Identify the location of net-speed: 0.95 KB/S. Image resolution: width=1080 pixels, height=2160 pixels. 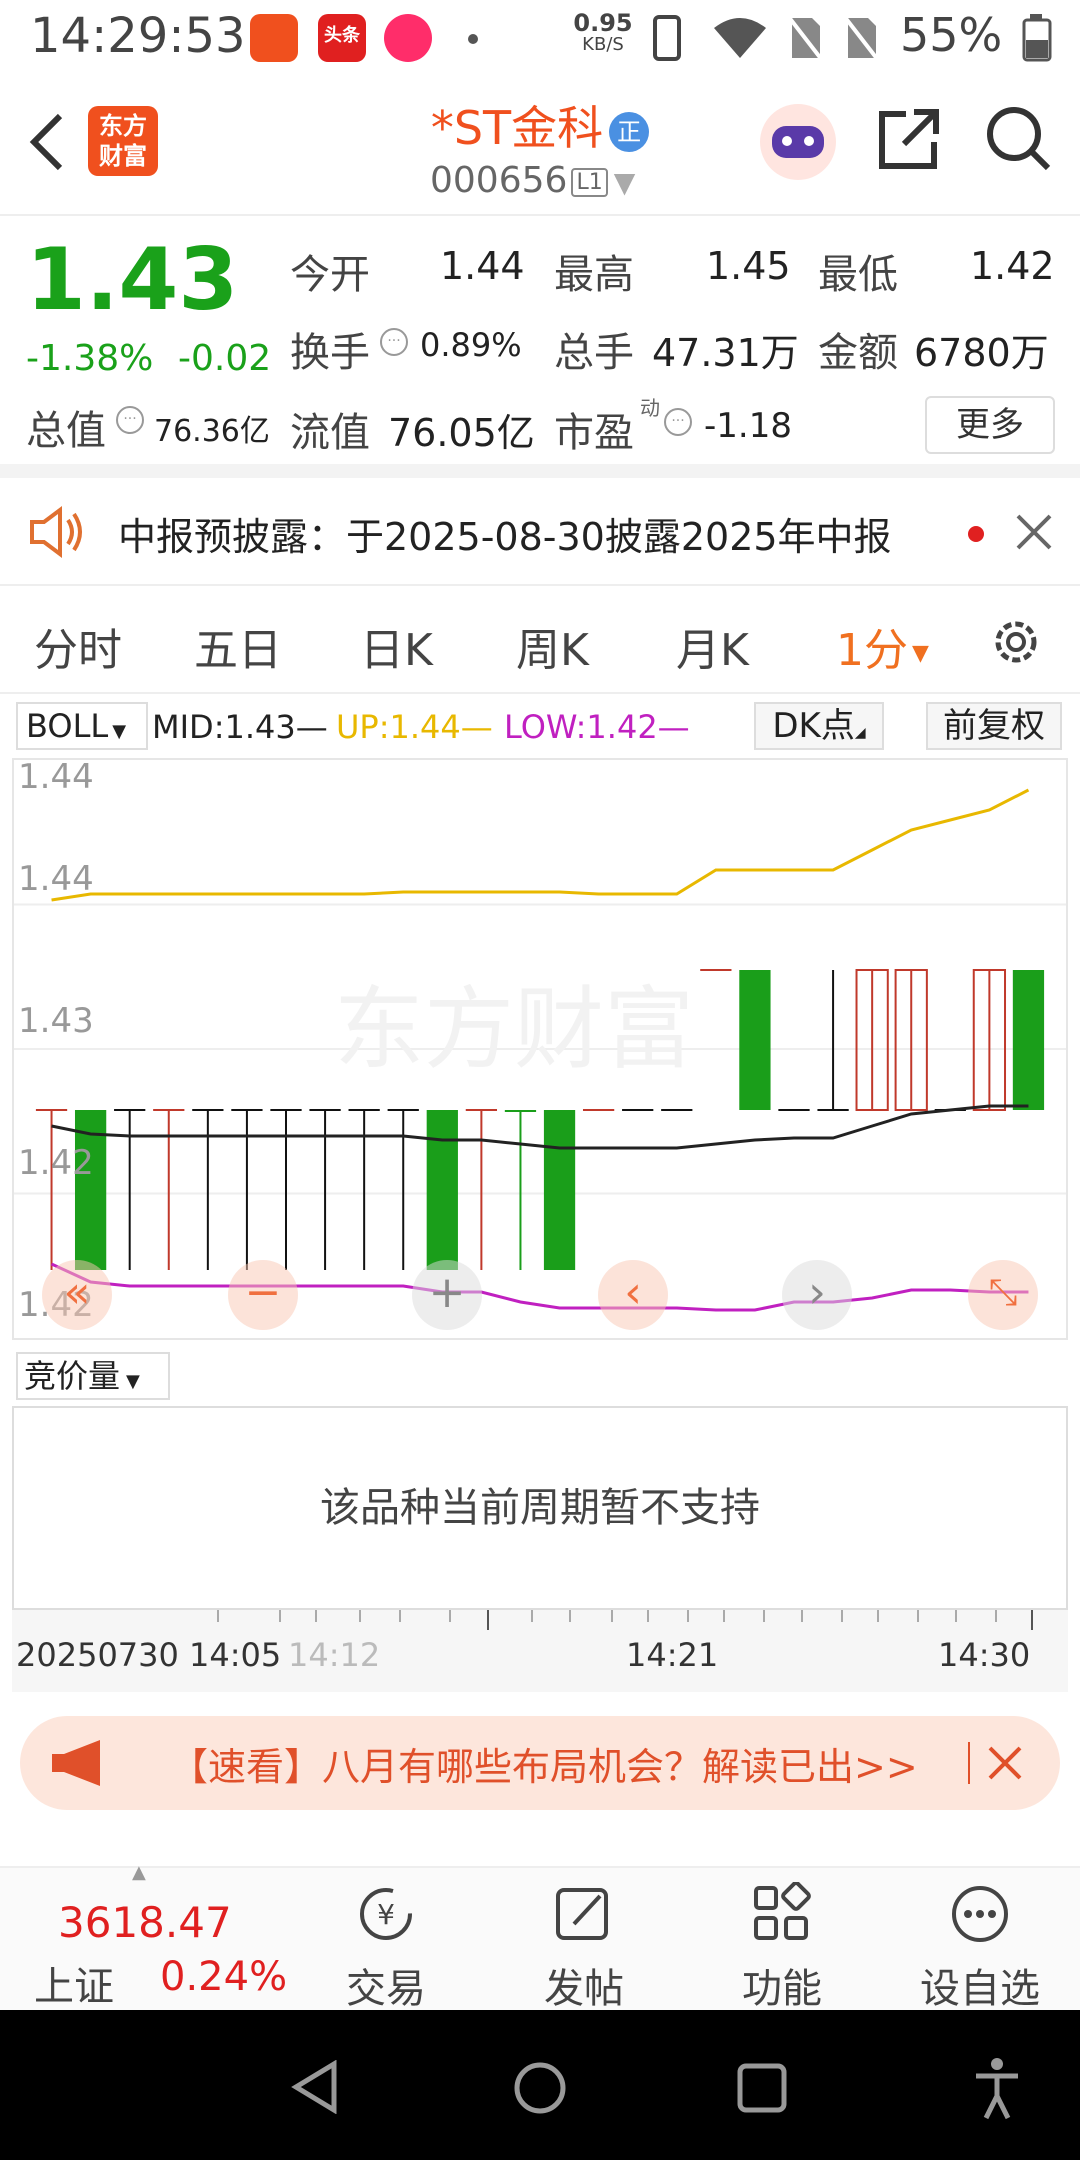
(603, 32).